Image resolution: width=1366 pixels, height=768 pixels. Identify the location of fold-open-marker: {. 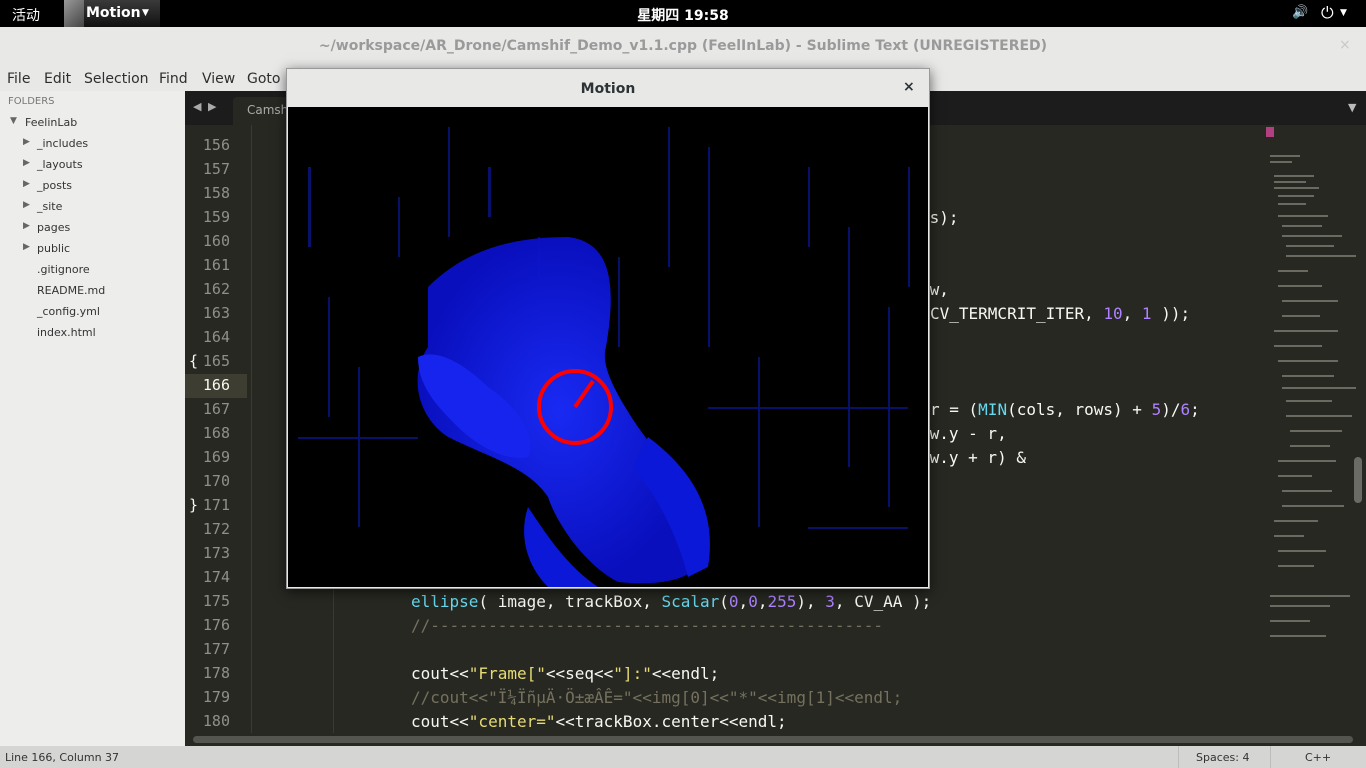
(193, 361).